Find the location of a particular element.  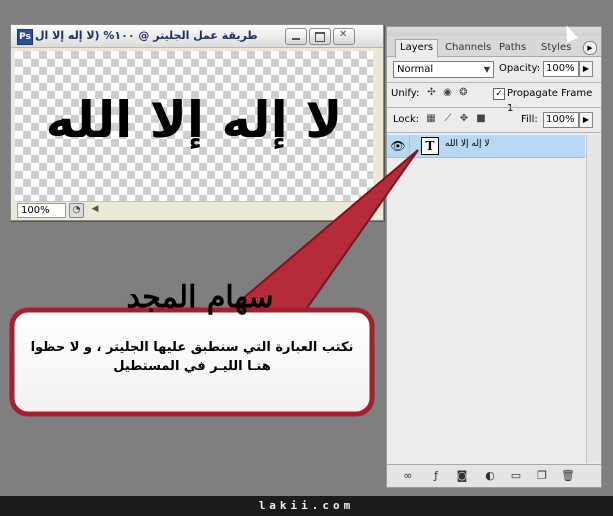

footer-bar: lakii.com is located at coordinates (306, 506).